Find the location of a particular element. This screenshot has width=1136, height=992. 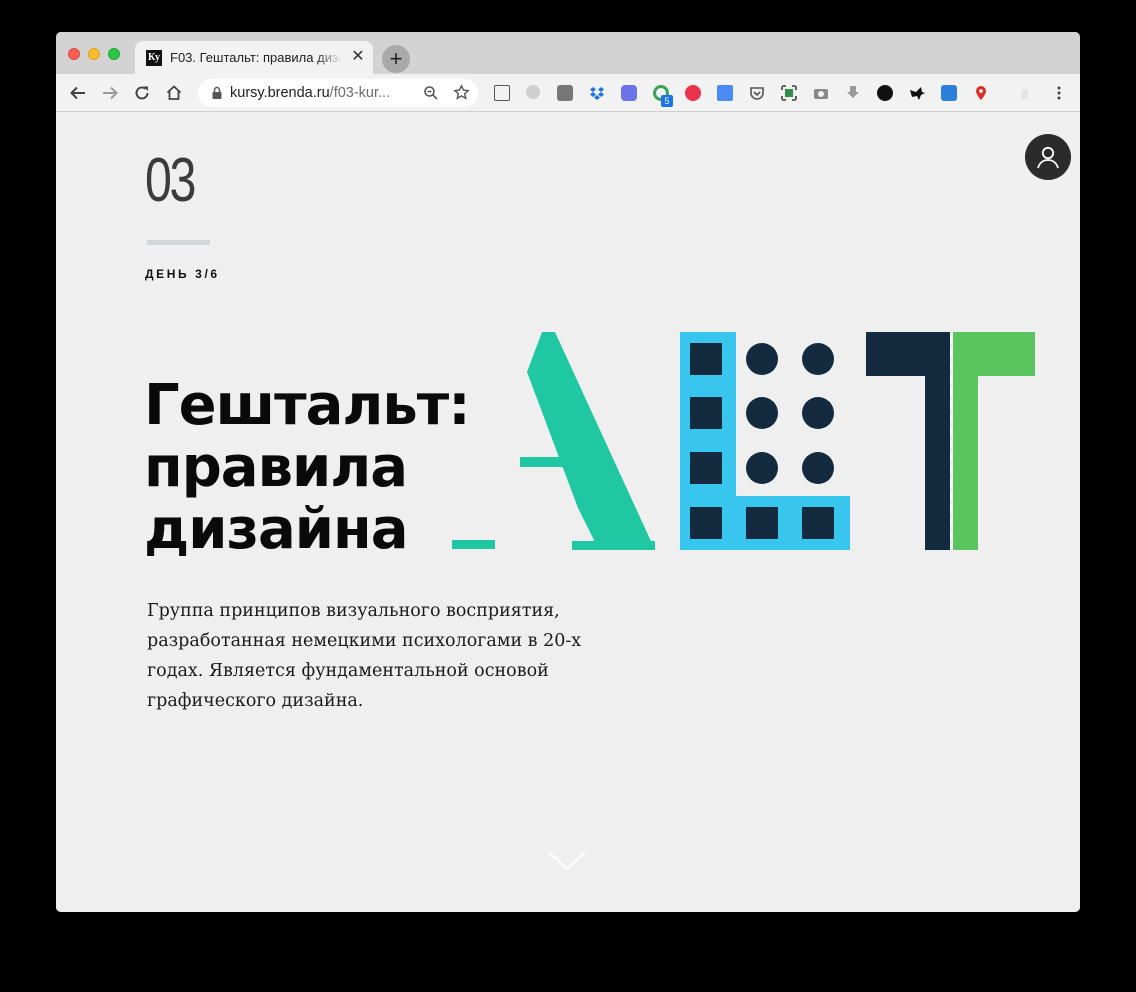

wave-extension-icon is located at coordinates (949, 93).